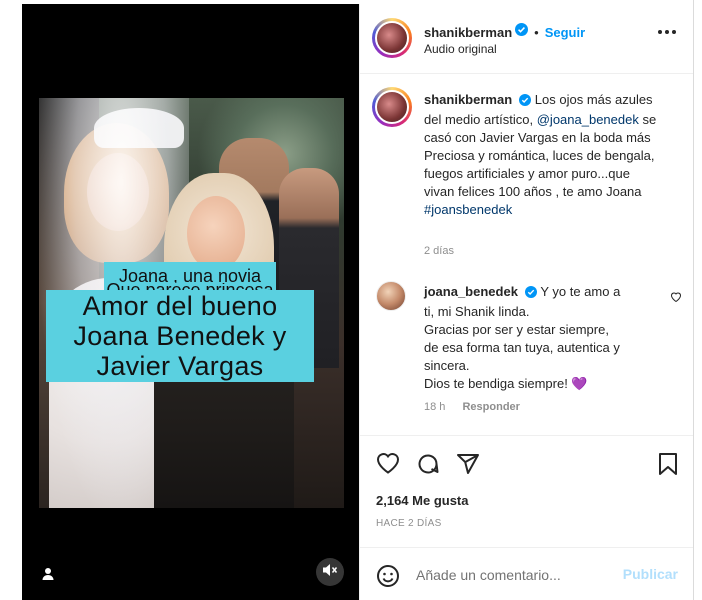 This screenshot has height=600, width=702. Describe the element at coordinates (460, 49) in the screenshot. I see `audio-link: Audio original` at that location.